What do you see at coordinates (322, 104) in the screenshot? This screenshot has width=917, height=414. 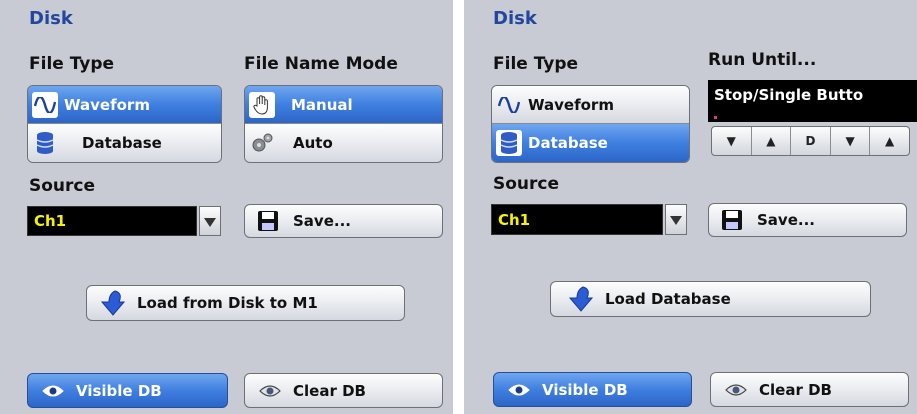 I see `file-name-mode-option-label: Manual` at bounding box center [322, 104].